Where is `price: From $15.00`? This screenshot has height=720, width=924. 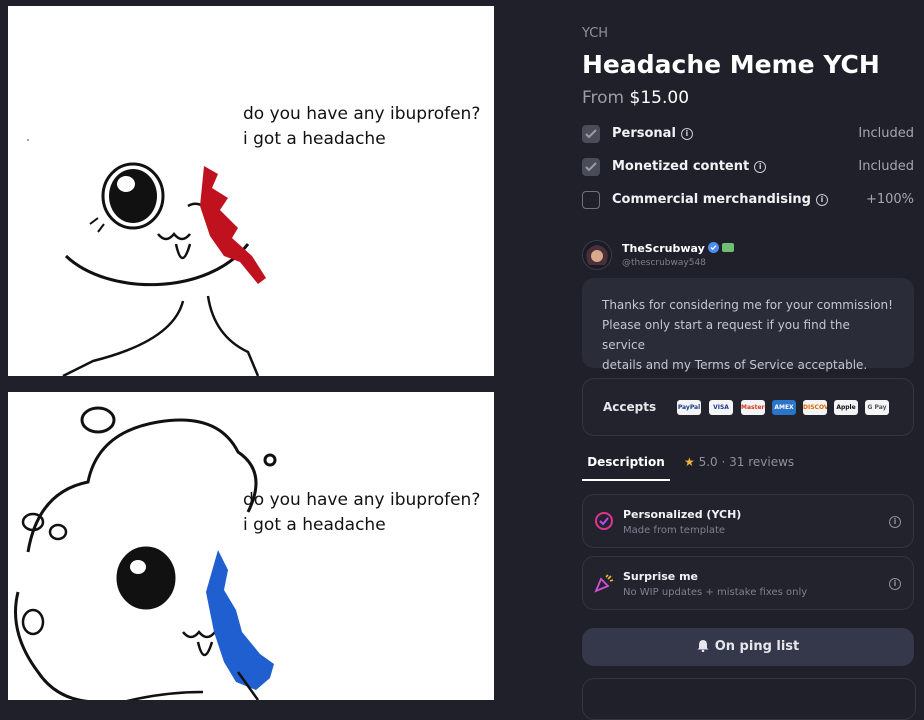
price: From $15.00 is located at coordinates (635, 98).